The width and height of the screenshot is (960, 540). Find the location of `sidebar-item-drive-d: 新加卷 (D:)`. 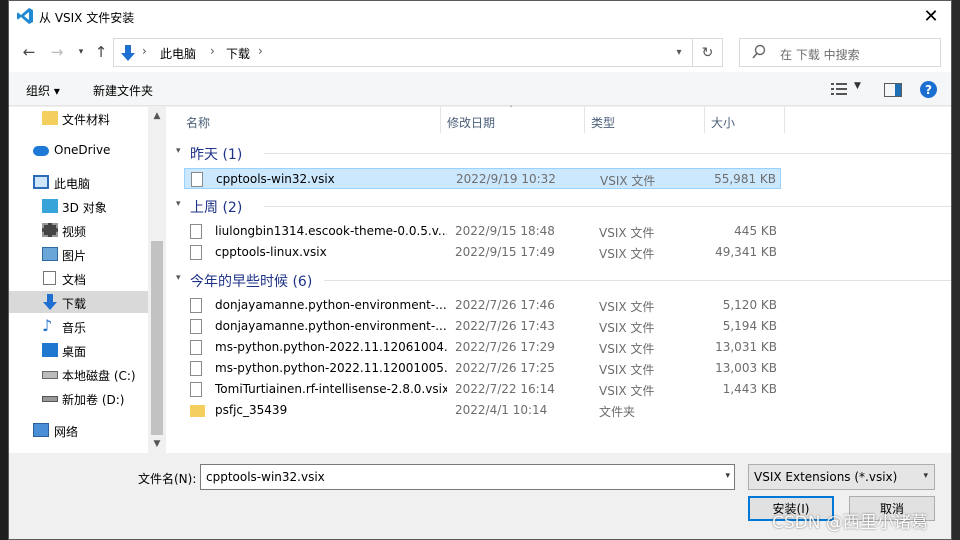

sidebar-item-drive-d: 新加卷 (D:) is located at coordinates (78, 398).